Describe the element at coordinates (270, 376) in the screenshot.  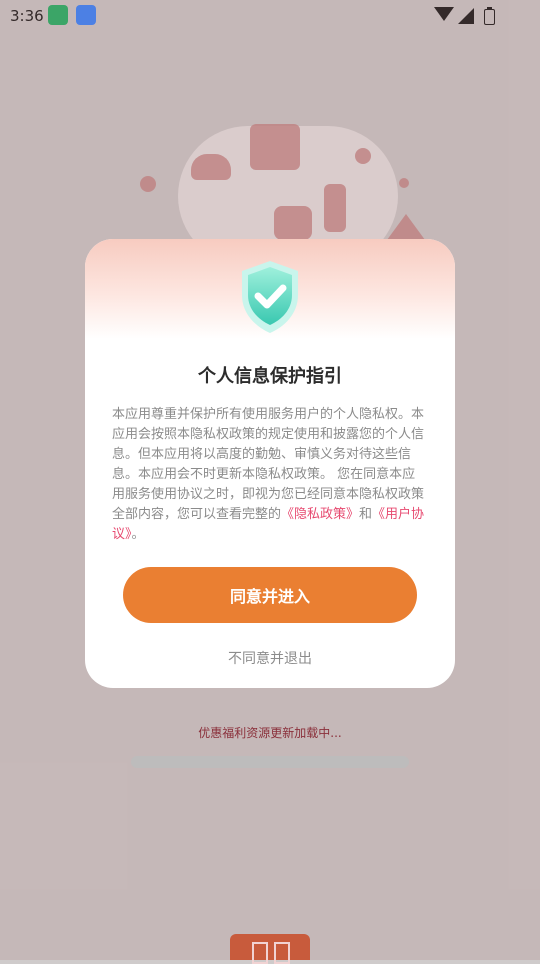
I see `dialog-title: 个人信息保护指引` at that location.